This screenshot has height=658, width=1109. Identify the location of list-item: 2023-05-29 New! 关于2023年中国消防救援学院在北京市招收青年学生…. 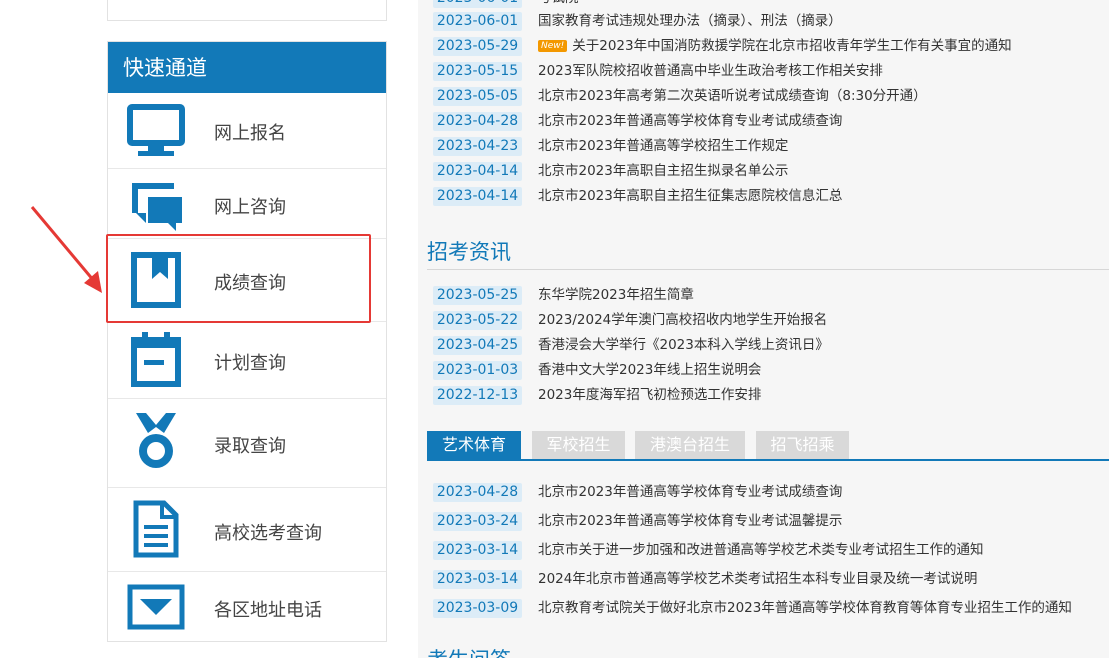
(771, 46).